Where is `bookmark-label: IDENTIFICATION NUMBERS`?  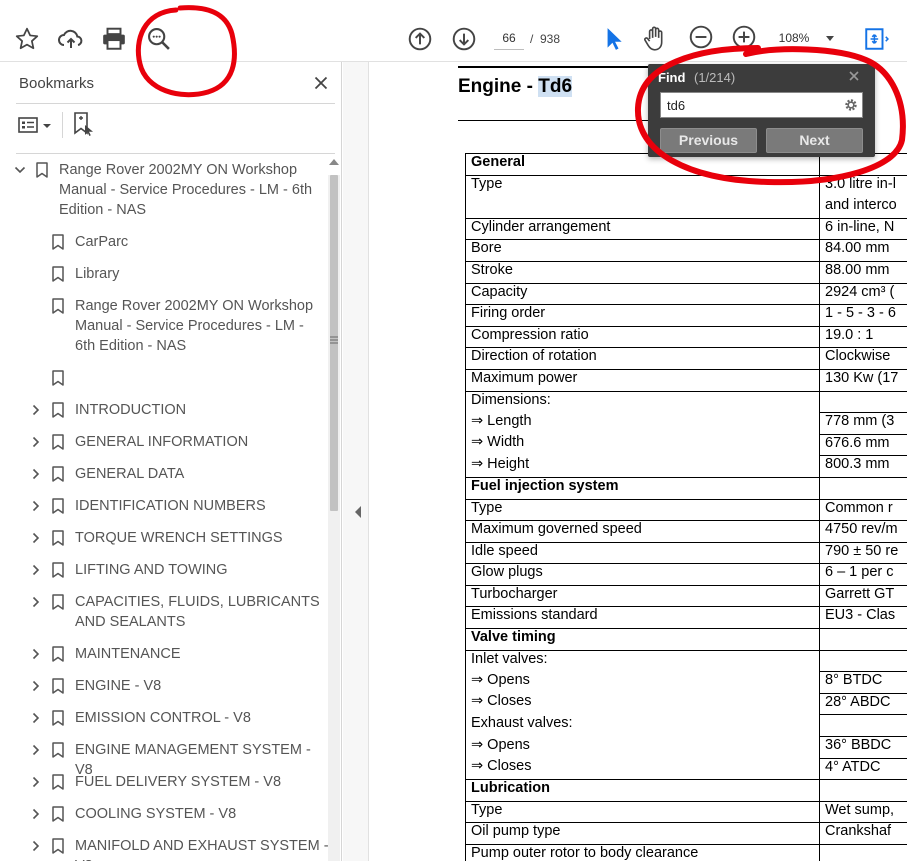
bookmark-label: IDENTIFICATION NUMBERS is located at coordinates (170, 506).